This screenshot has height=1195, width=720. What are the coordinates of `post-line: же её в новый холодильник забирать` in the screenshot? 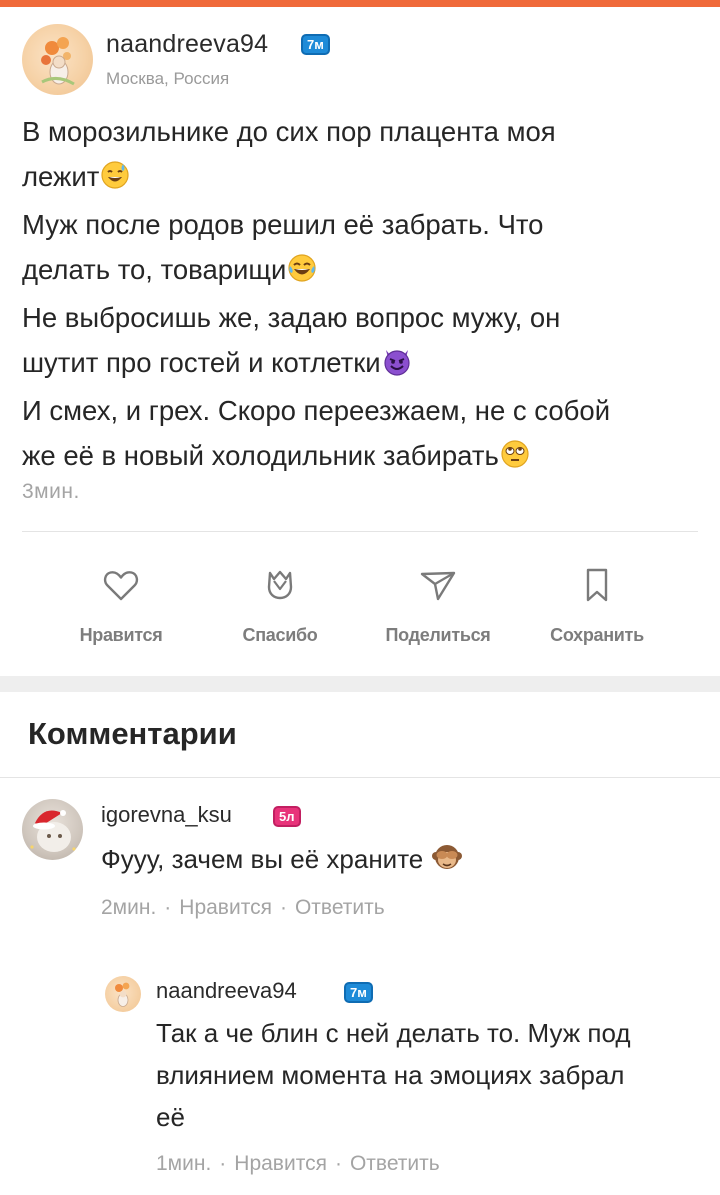 It's located at (362, 458).